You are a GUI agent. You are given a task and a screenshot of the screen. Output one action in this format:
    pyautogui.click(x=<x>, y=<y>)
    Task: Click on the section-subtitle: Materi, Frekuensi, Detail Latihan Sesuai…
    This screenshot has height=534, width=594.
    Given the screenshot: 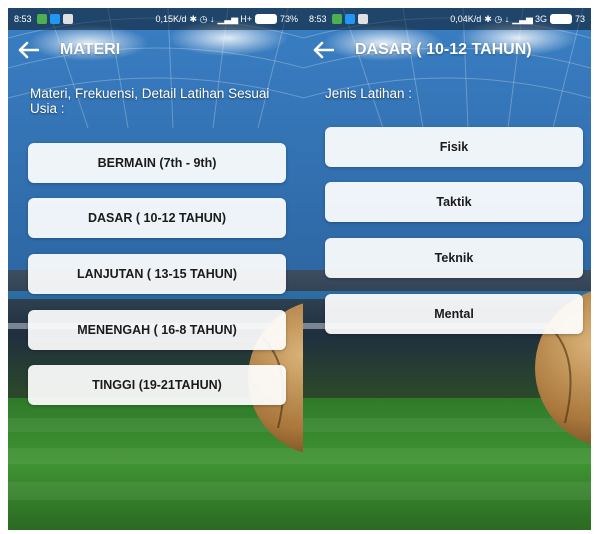 What is the action you would take?
    pyautogui.click(x=150, y=101)
    